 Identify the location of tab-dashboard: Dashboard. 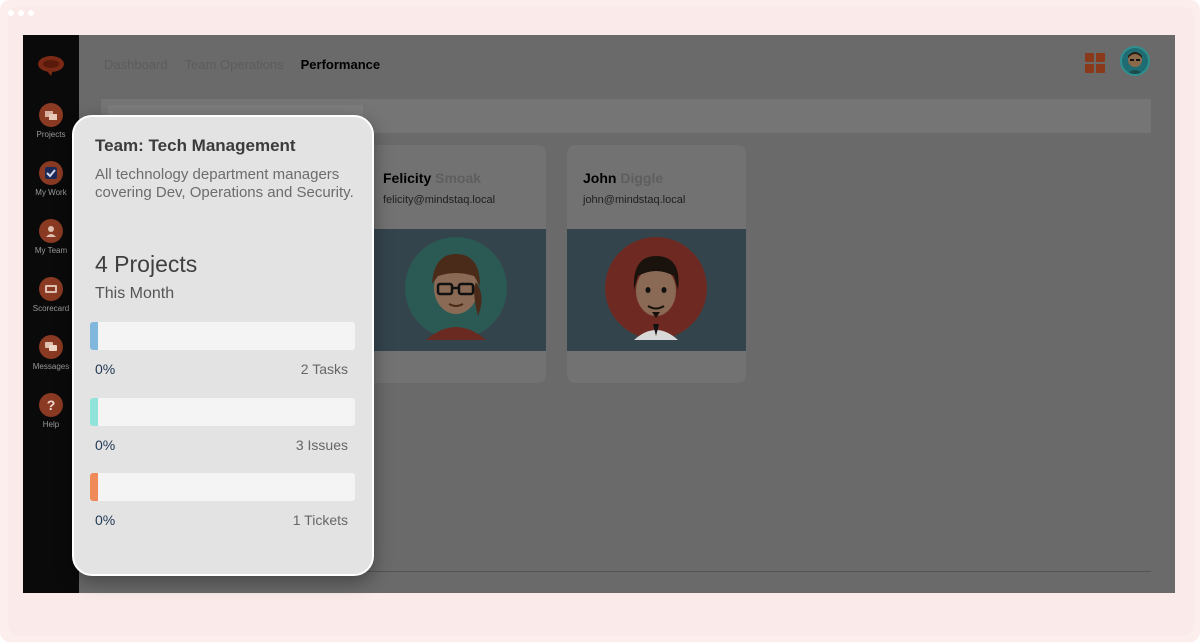
(136, 64).